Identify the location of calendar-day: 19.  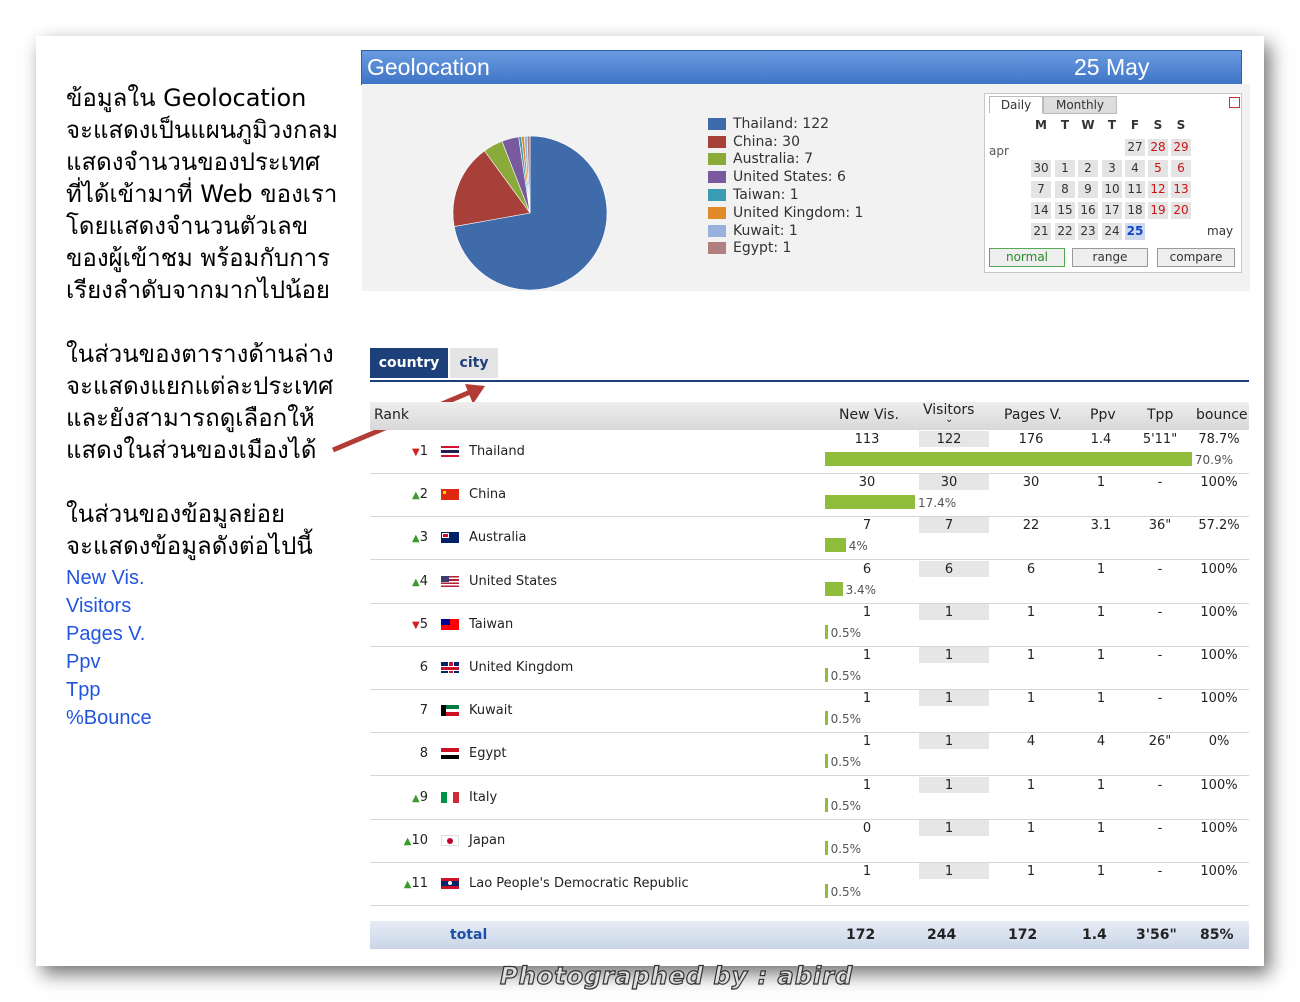
(1158, 210).